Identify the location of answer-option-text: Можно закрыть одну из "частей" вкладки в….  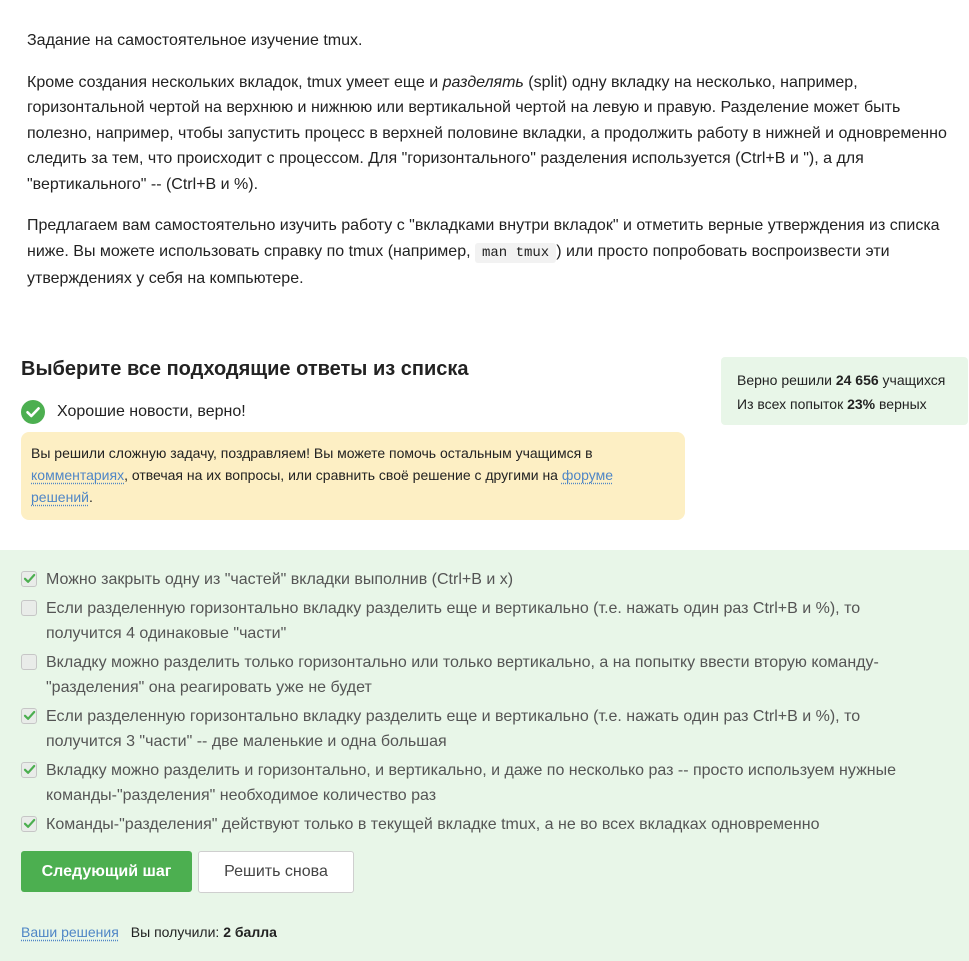
(280, 579).